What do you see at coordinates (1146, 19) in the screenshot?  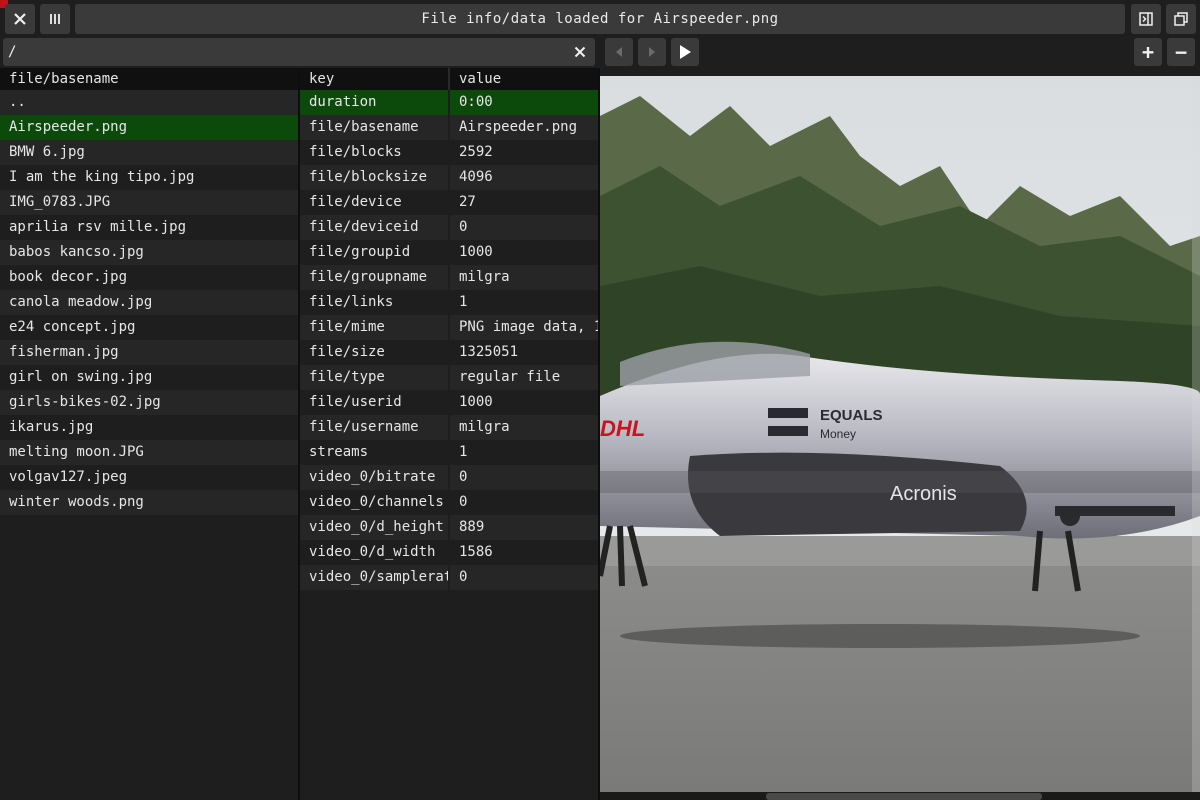 I see `sidebar-toggle-button` at bounding box center [1146, 19].